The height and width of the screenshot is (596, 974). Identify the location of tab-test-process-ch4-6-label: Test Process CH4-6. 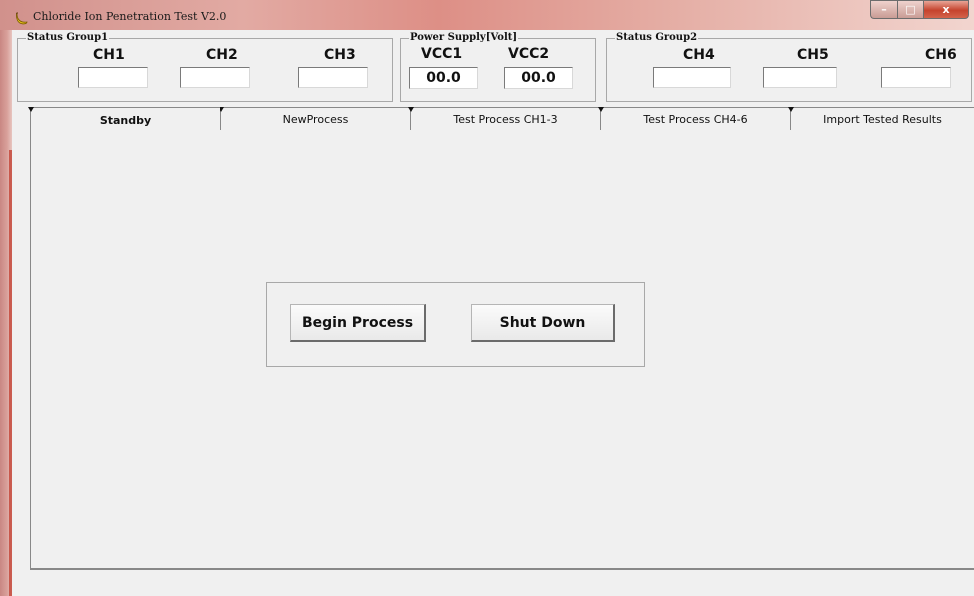
(695, 119).